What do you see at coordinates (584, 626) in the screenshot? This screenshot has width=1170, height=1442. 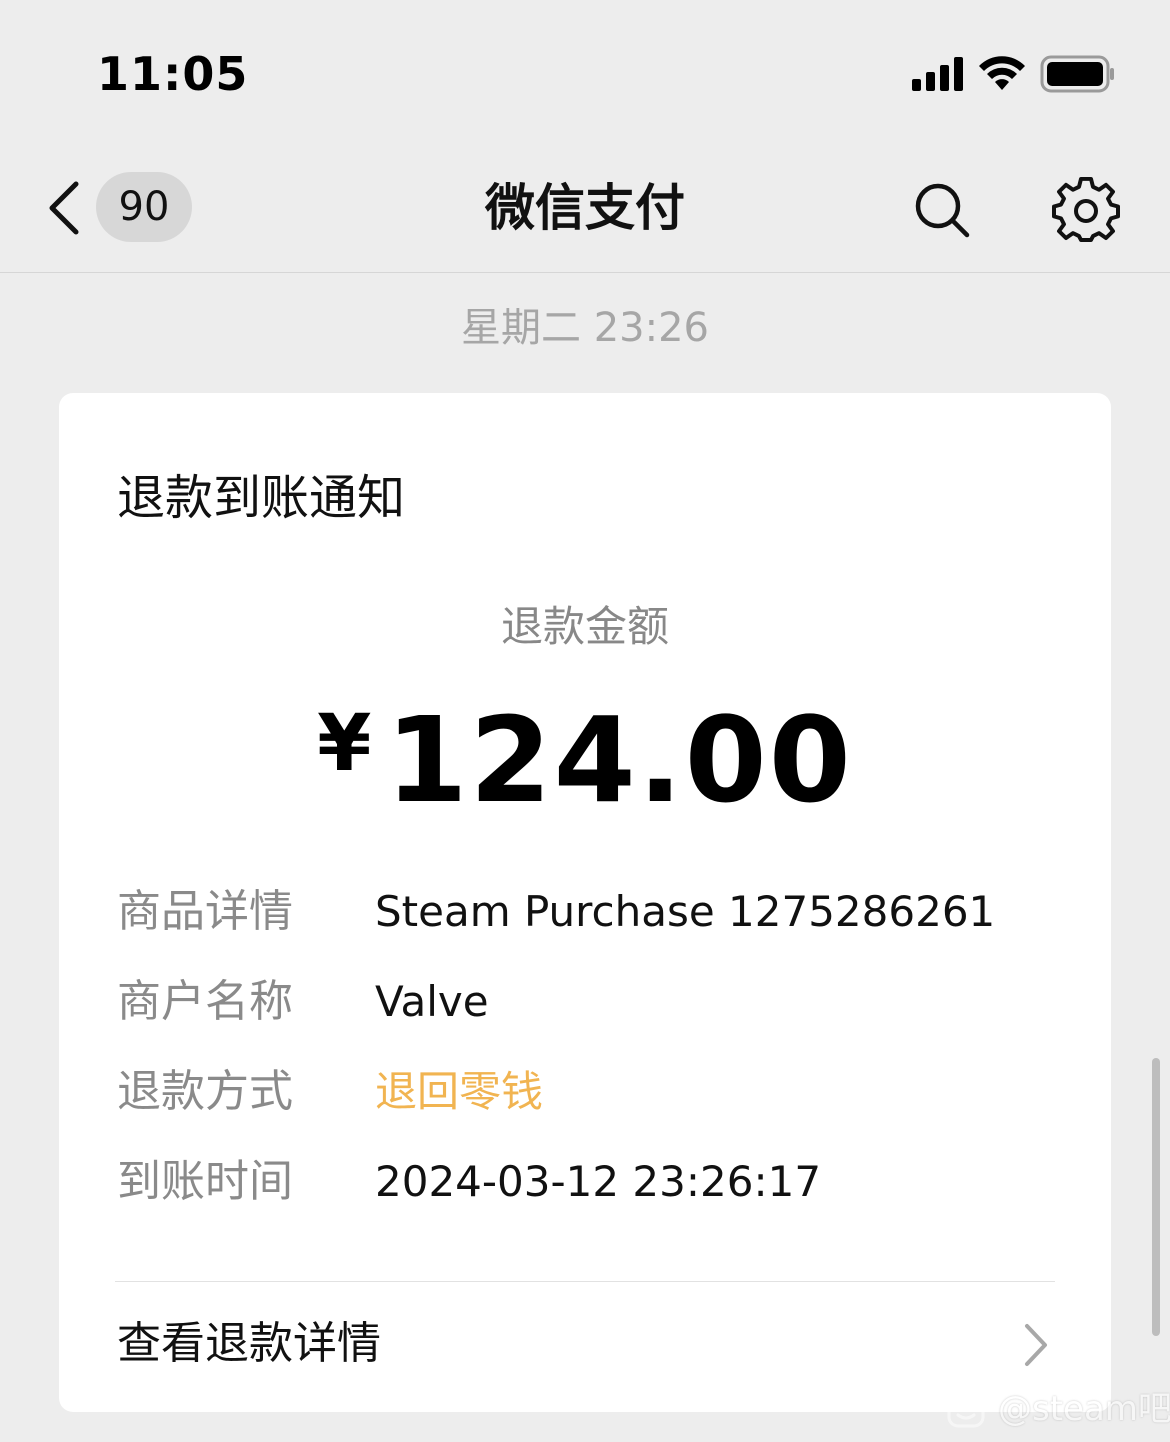 I see `amount-label: 退款金额` at bounding box center [584, 626].